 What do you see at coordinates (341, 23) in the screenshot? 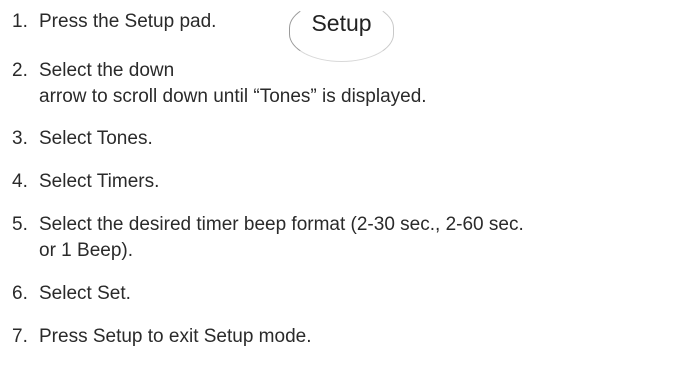
I see `setup-pad-label: Setup` at bounding box center [341, 23].